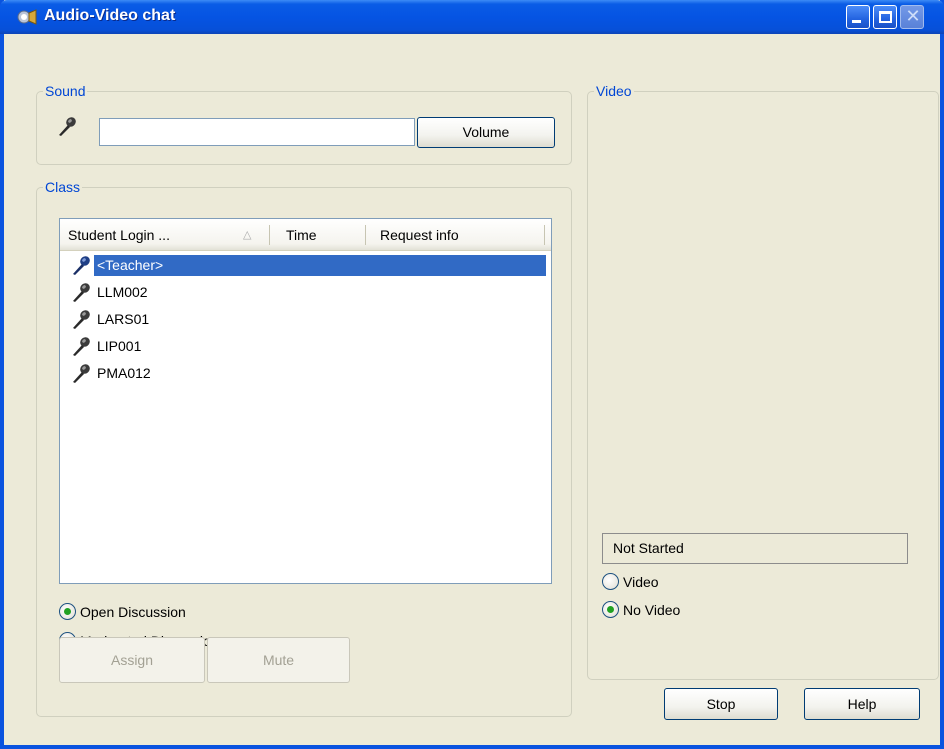 This screenshot has width=944, height=749. I want to click on stop-button: Stop, so click(721, 704).